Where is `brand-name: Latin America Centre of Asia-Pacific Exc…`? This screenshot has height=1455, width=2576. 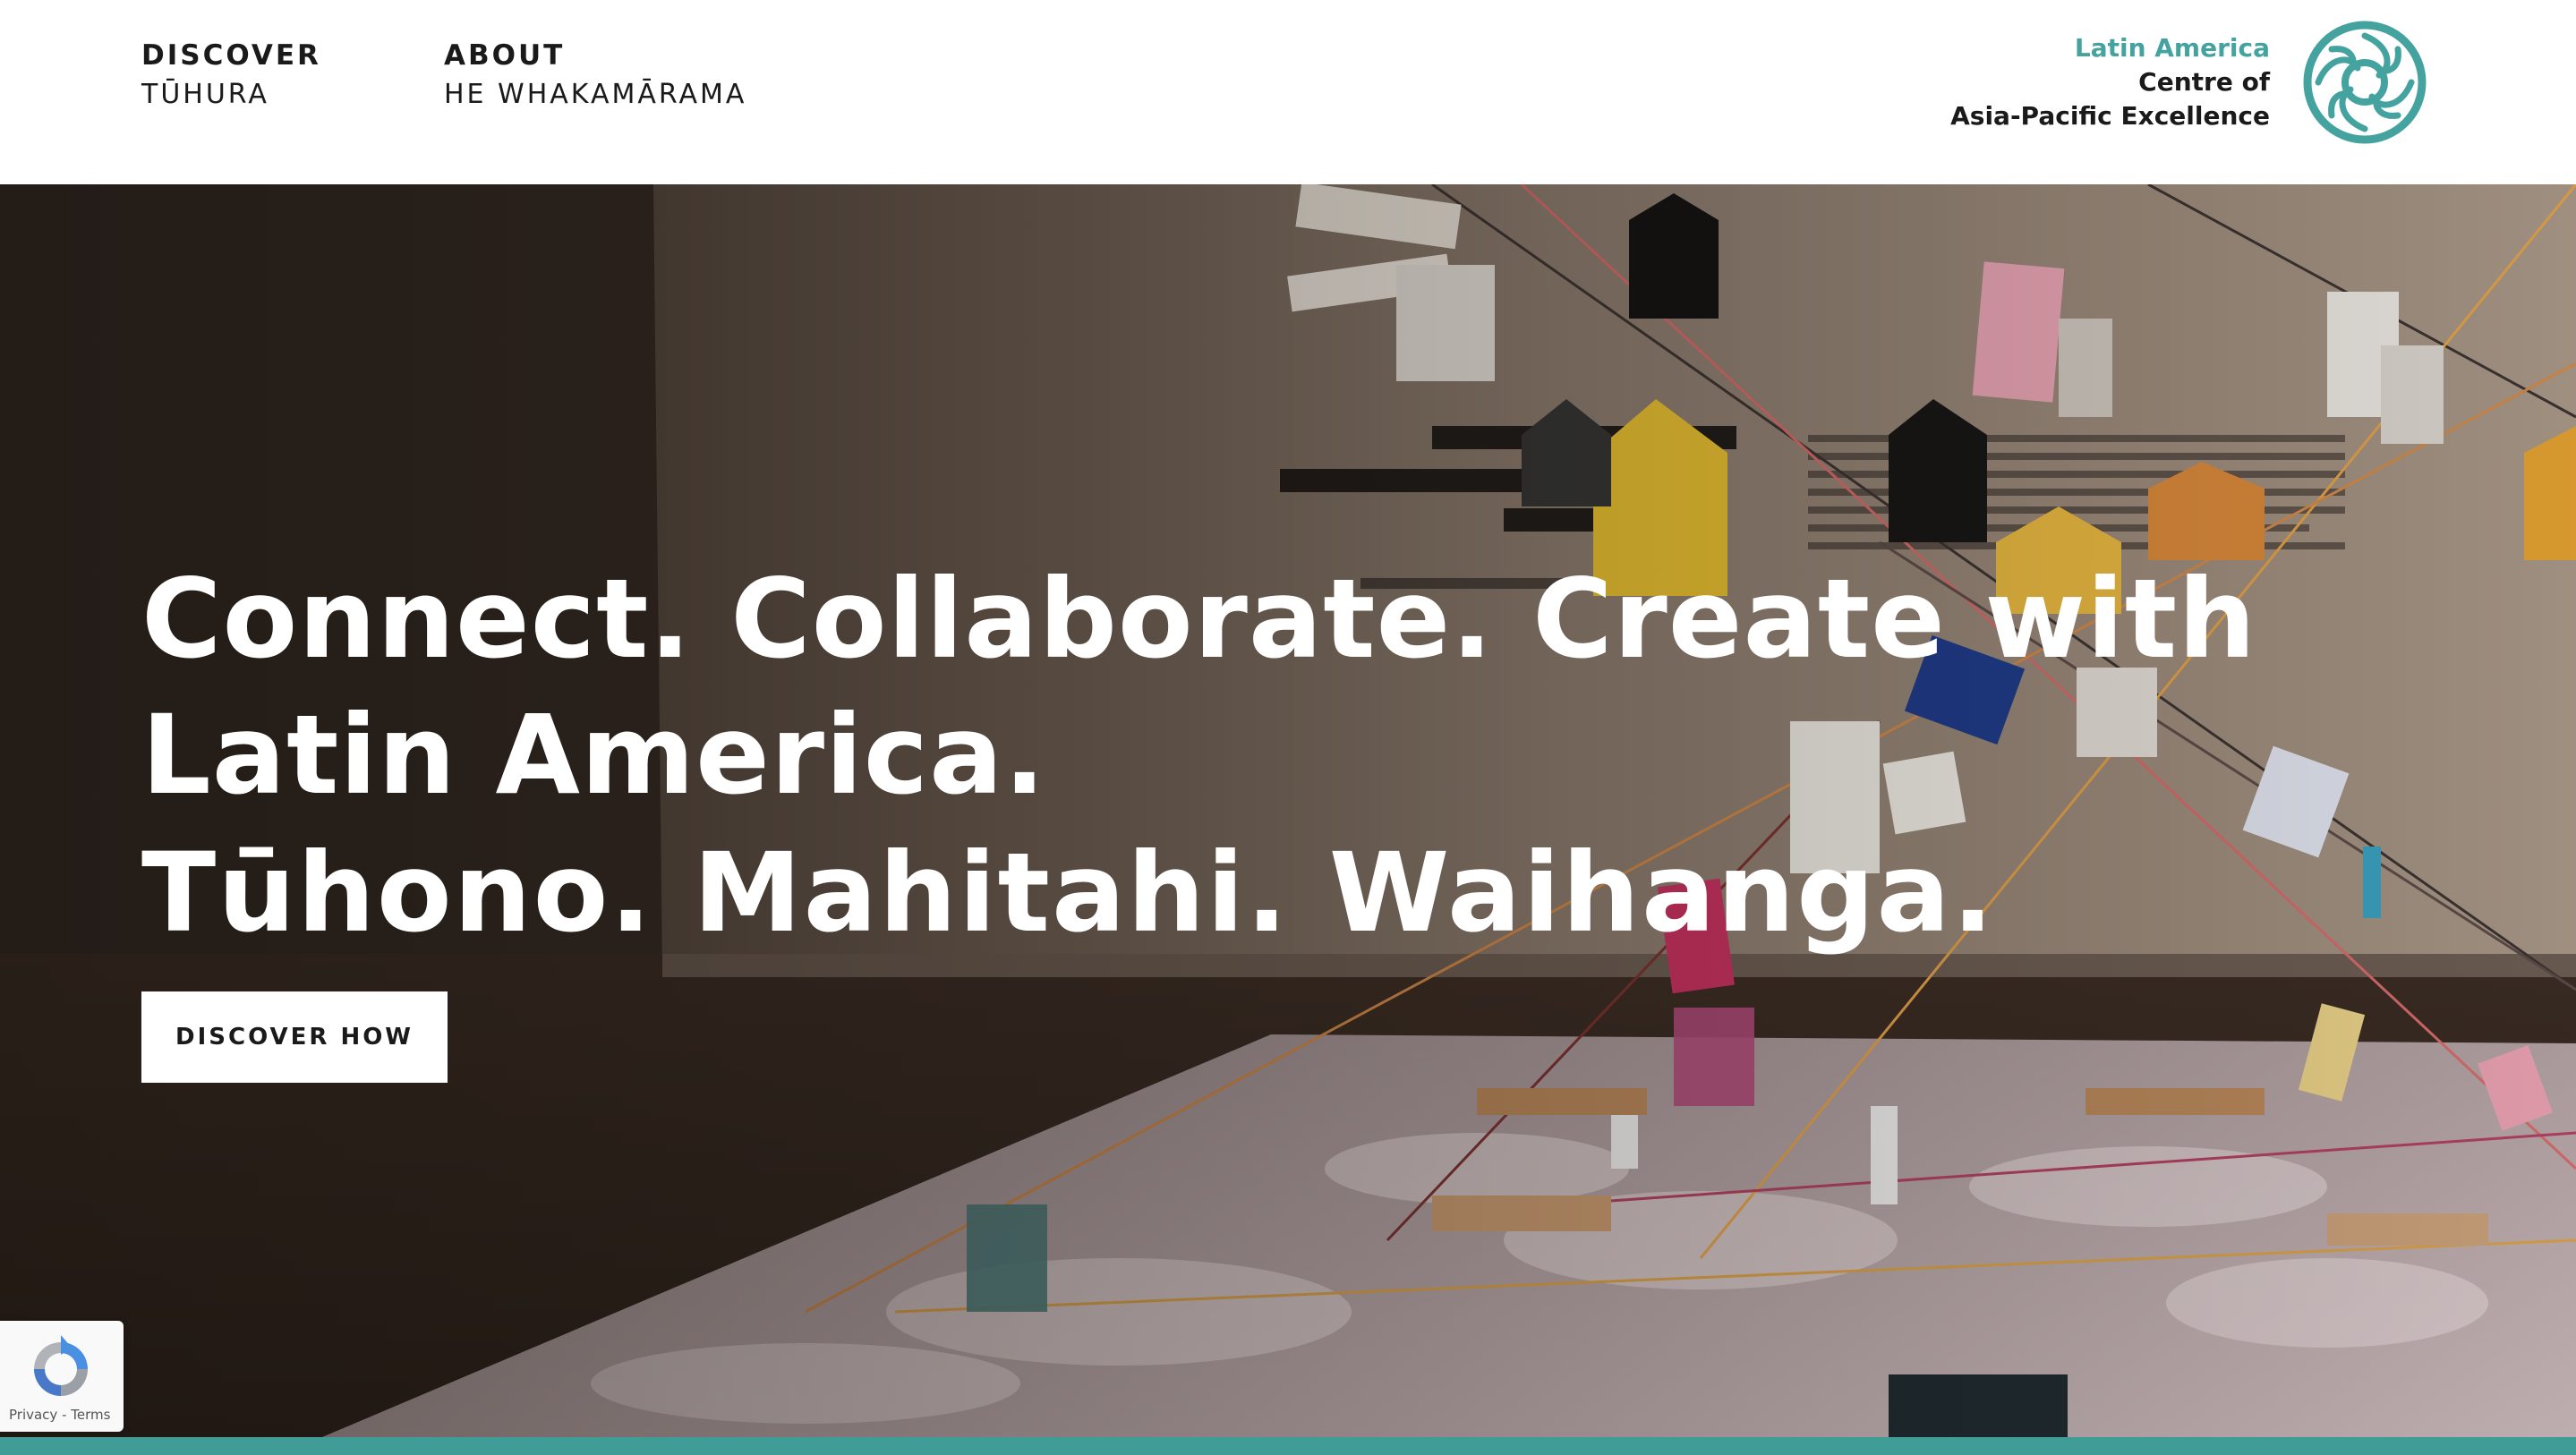
brand-name: Latin America Centre of Asia-Pacific Exc… is located at coordinates (2110, 82).